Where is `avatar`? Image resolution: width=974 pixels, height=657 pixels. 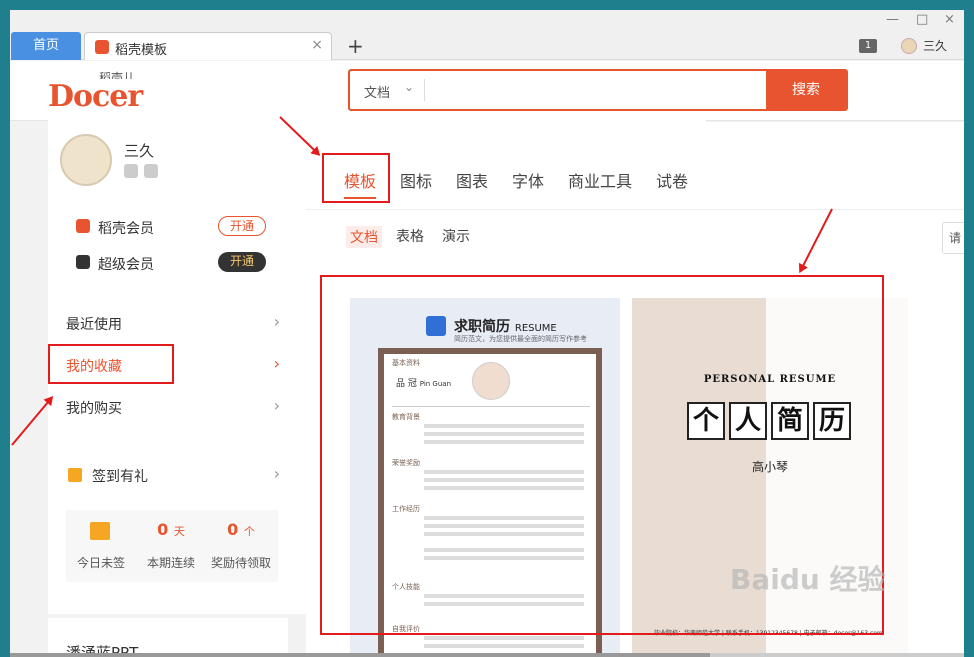
avatar is located at coordinates (86, 160).